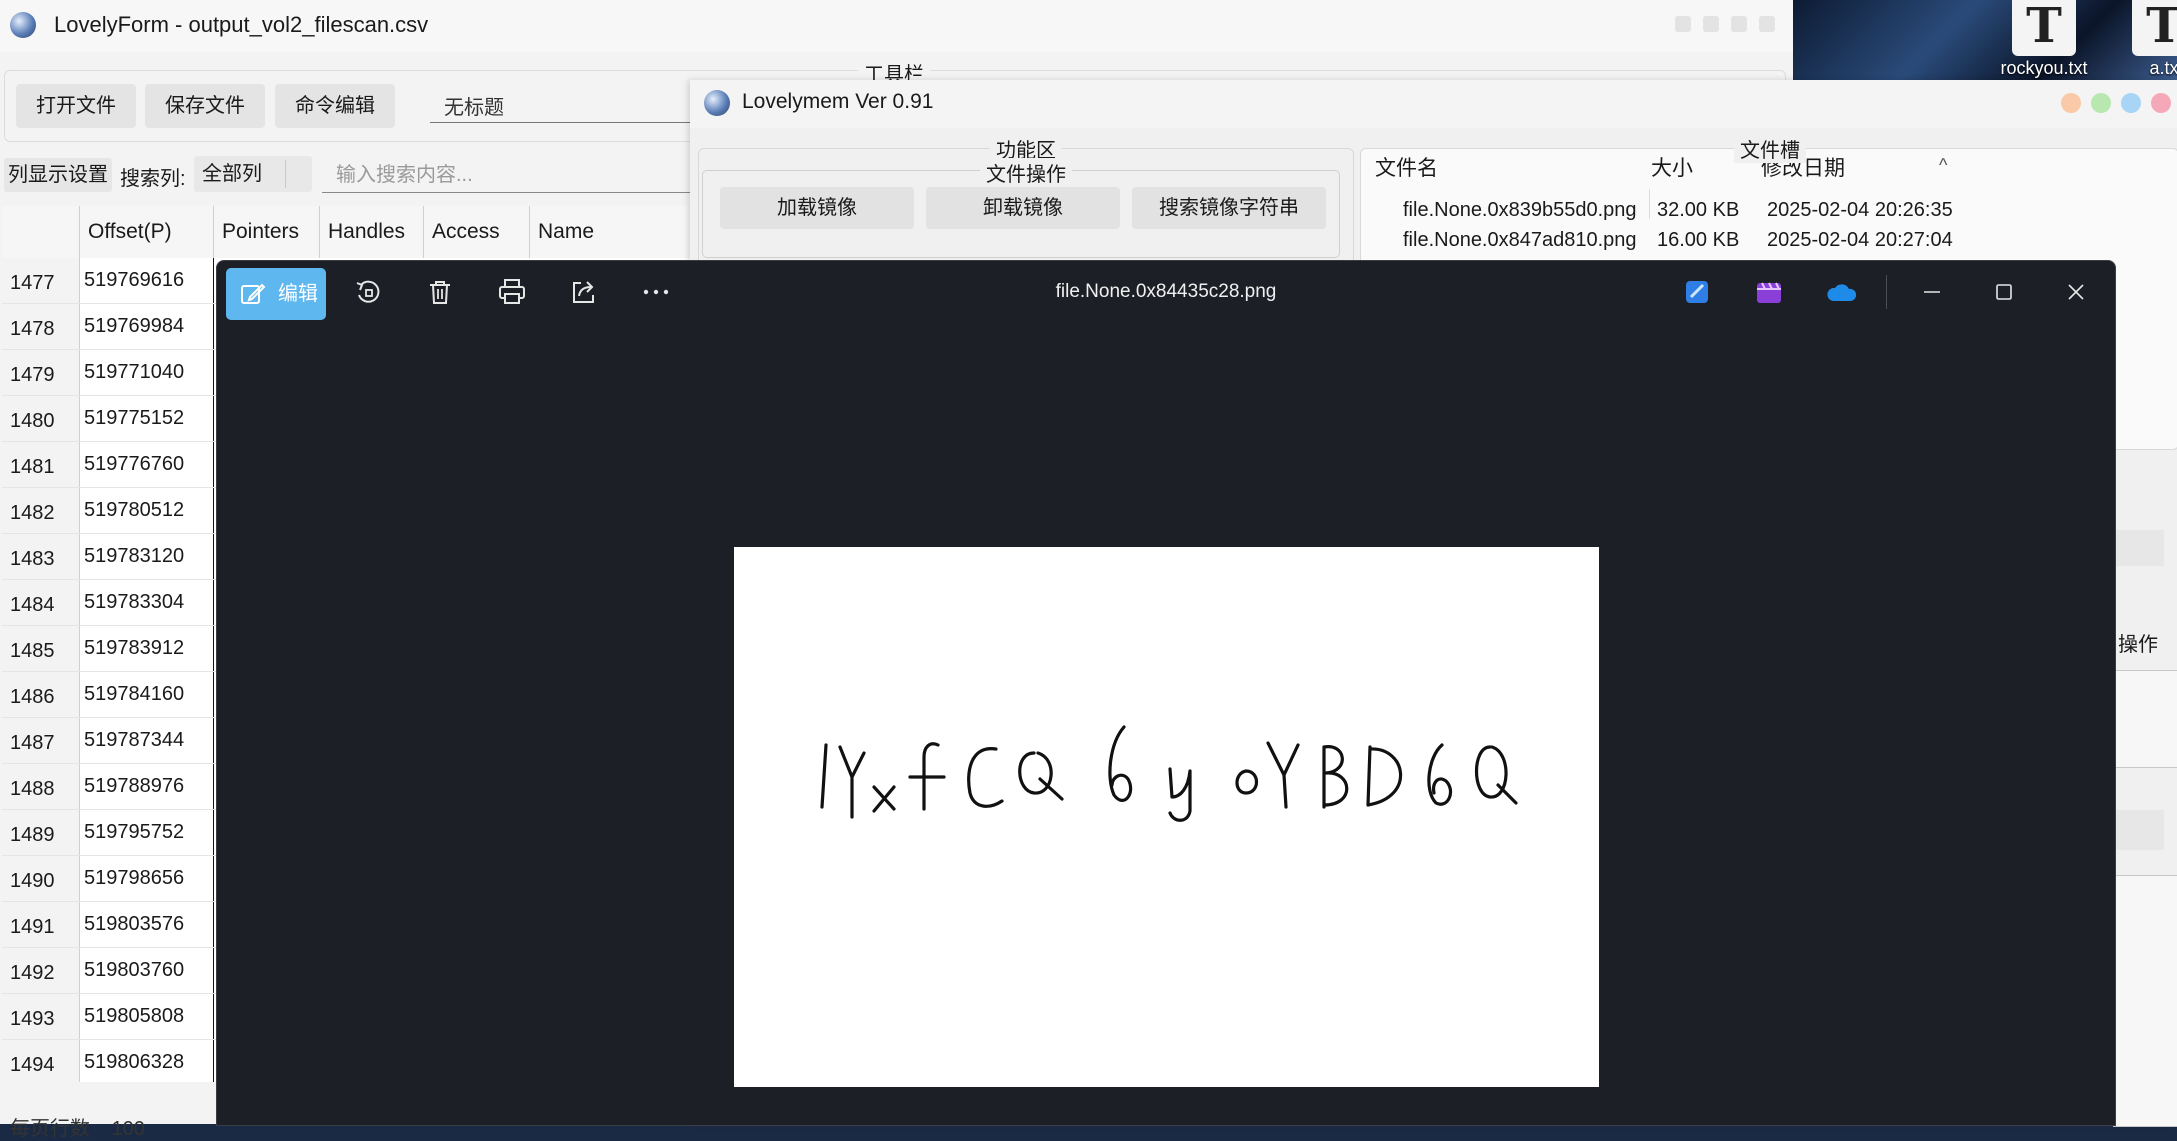  Describe the element at coordinates (267, 232) in the screenshot. I see `column-header-pointers: Pointers` at that location.